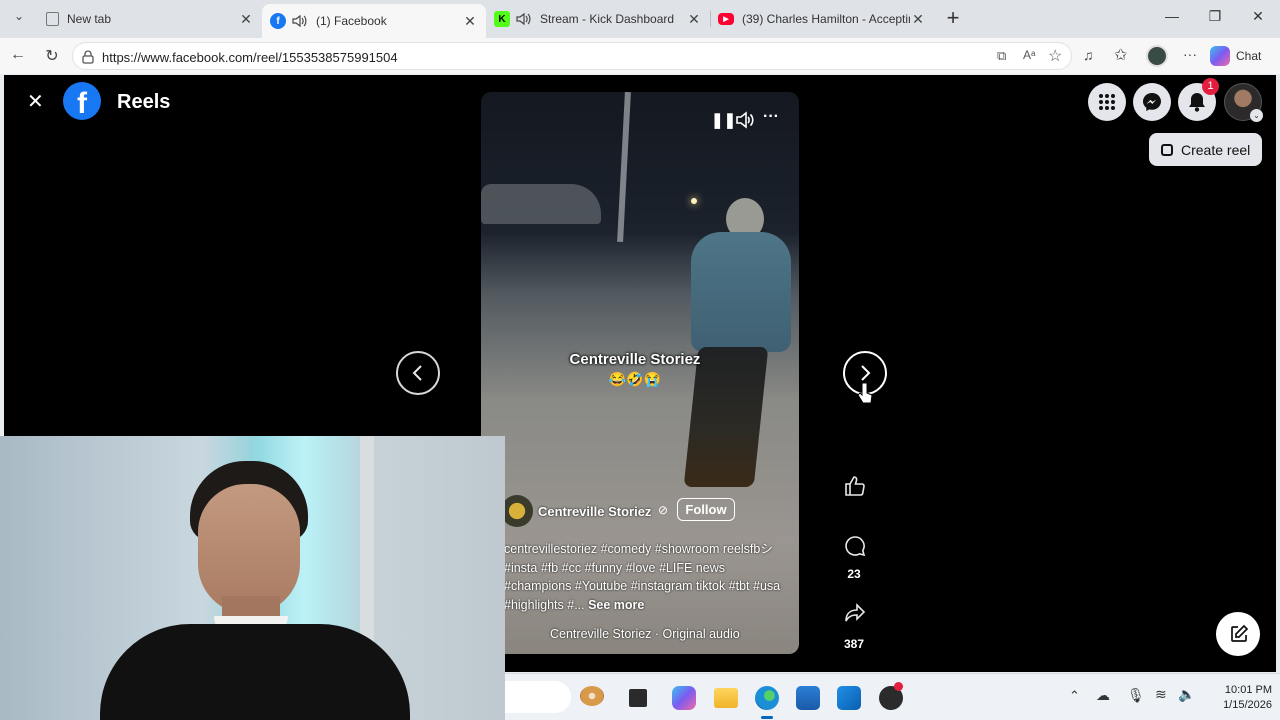  I want to click on facebook-logo: f, so click(82, 101).